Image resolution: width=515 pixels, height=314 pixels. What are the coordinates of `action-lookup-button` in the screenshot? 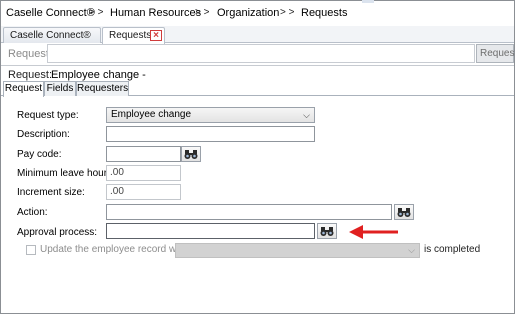 It's located at (404, 212).